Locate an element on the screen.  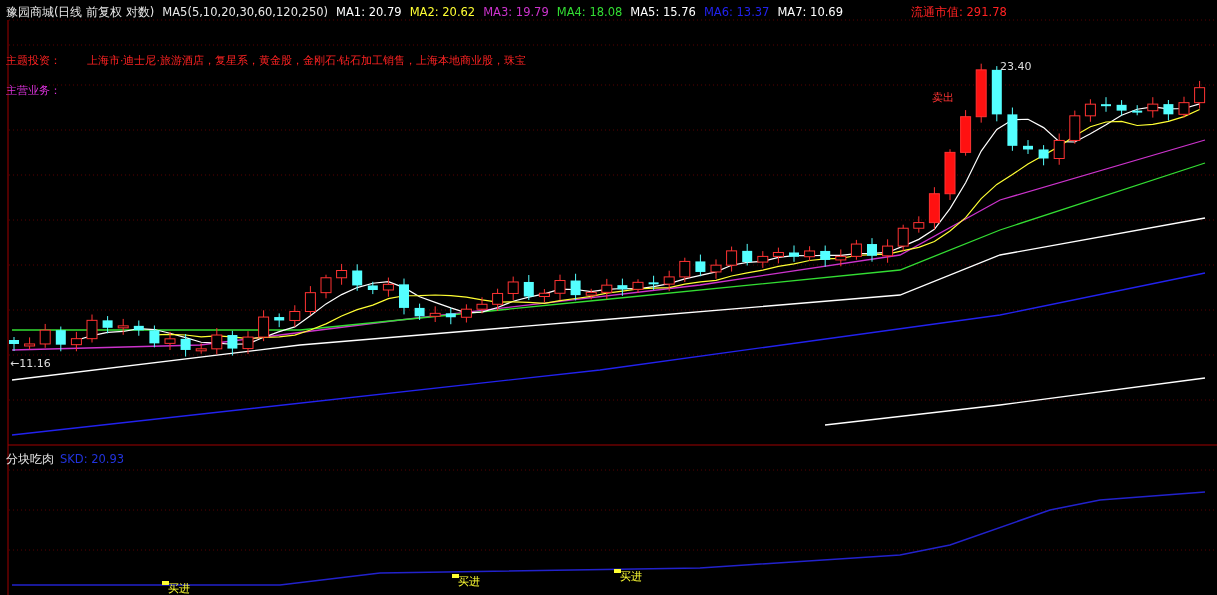
sell-signal-label: 卖出 is located at coordinates (943, 97).